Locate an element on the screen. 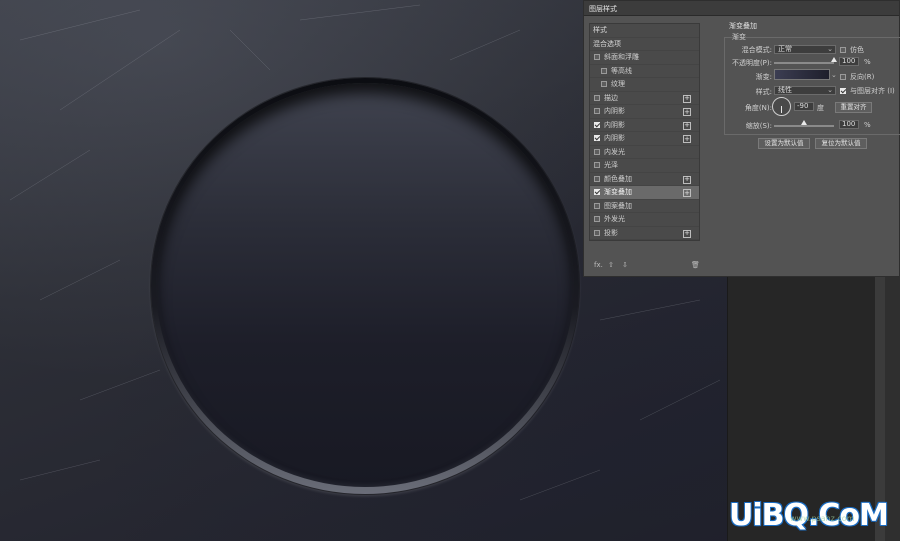  style-label: 样式: is located at coordinates (763, 92).